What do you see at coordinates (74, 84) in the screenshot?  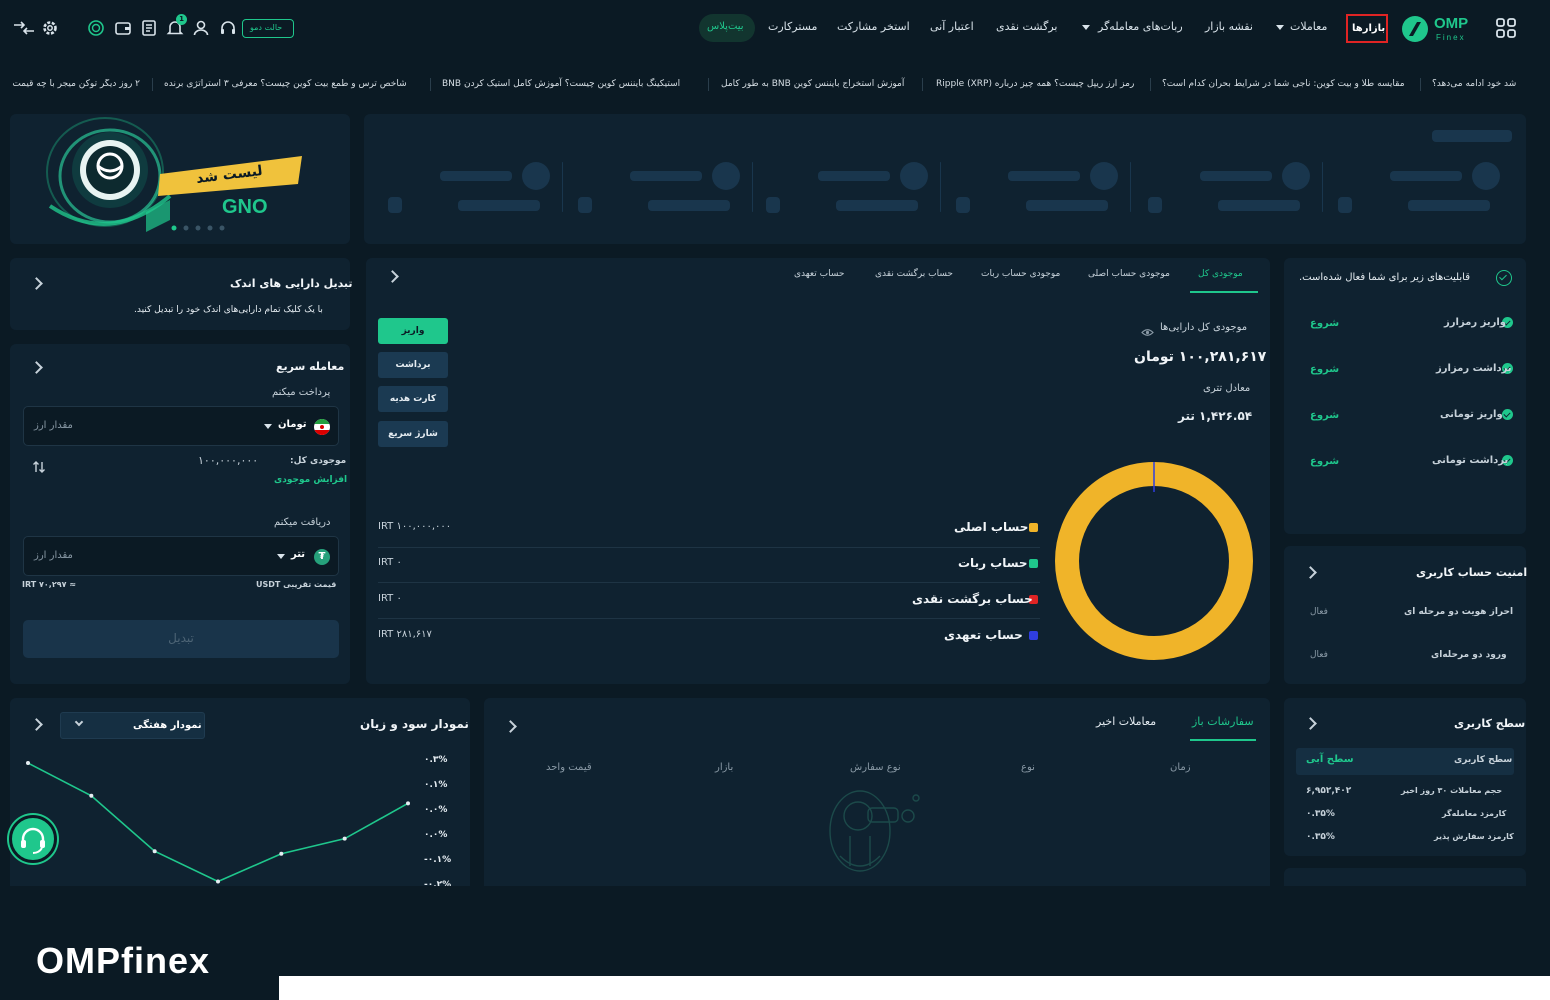 I see `ticker-item: ۲ روز دیگر توکن میجر با چه قیمت` at bounding box center [74, 84].